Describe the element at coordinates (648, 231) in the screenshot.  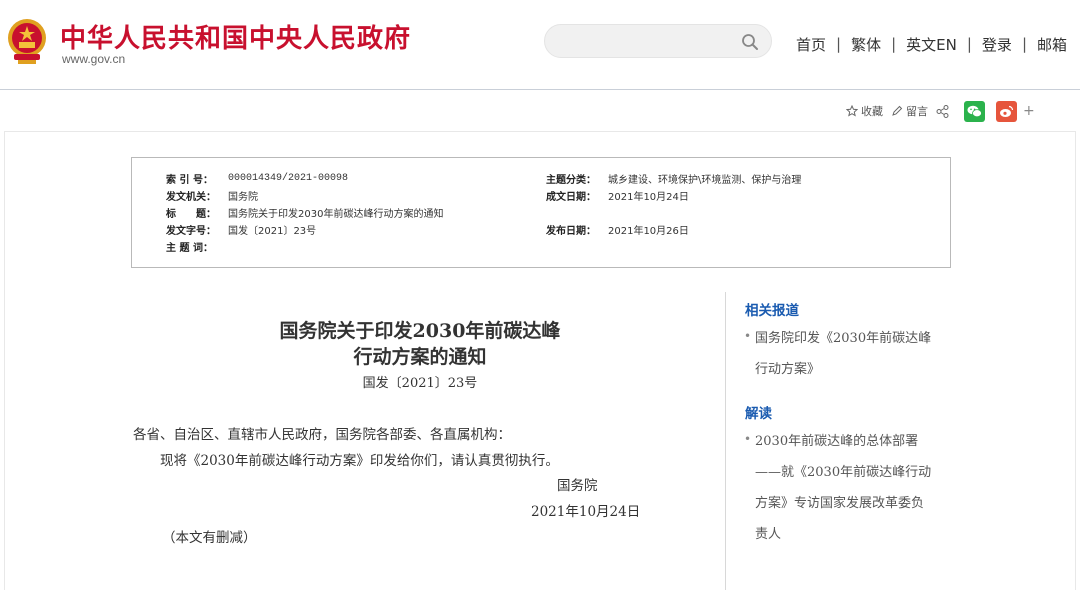
I see `publish-date-value: 2021年10月26日` at that location.